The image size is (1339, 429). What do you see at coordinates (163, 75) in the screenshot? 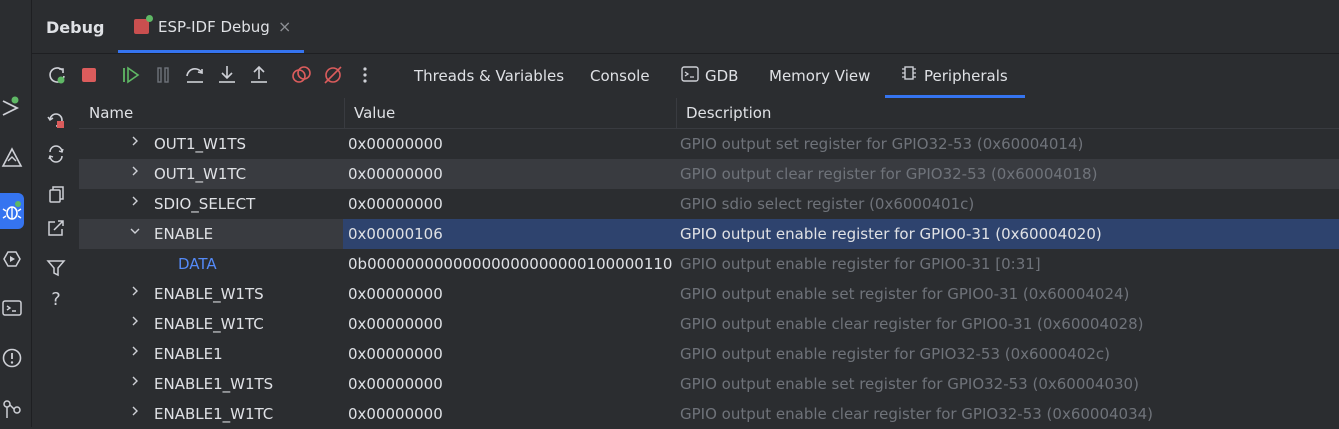
I see `pause-icon` at bounding box center [163, 75].